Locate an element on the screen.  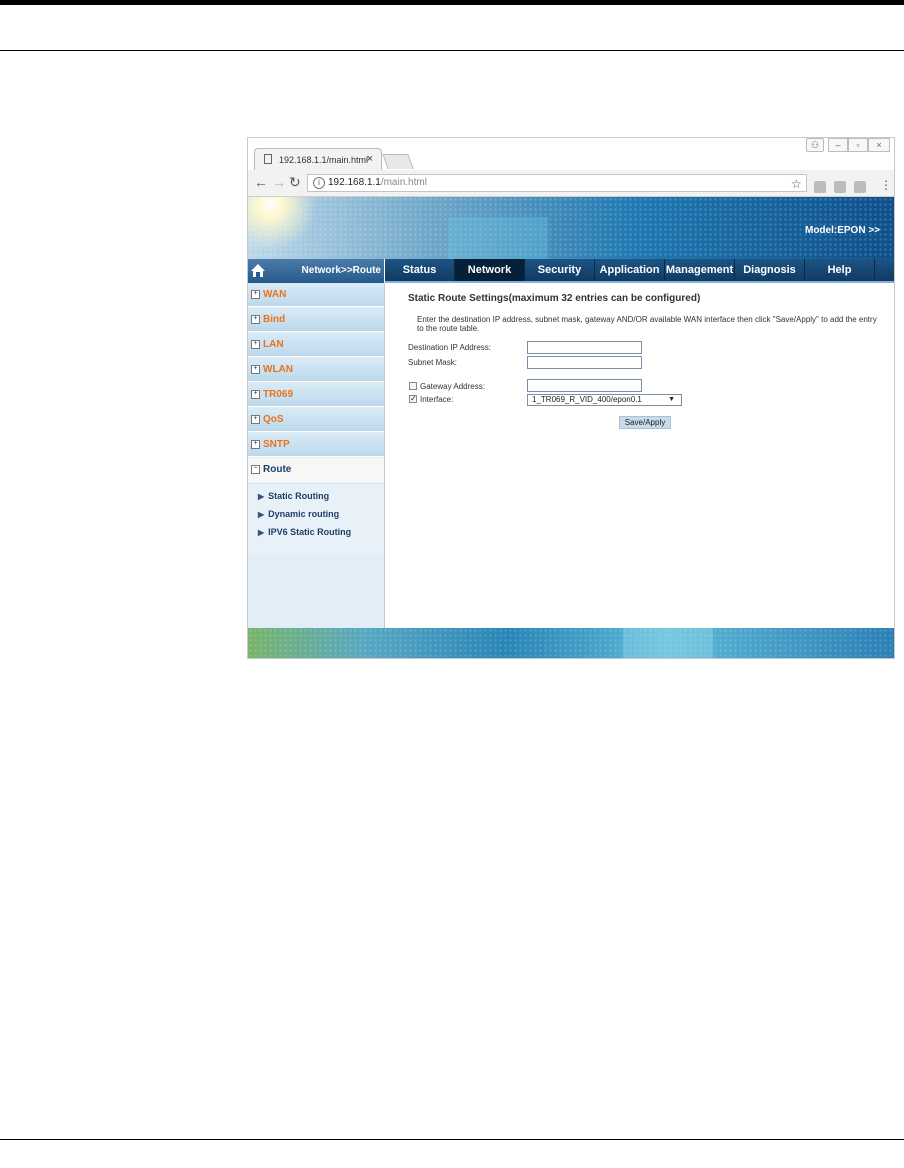
forward-arrow-icon: → is located at coordinates (279, 182).